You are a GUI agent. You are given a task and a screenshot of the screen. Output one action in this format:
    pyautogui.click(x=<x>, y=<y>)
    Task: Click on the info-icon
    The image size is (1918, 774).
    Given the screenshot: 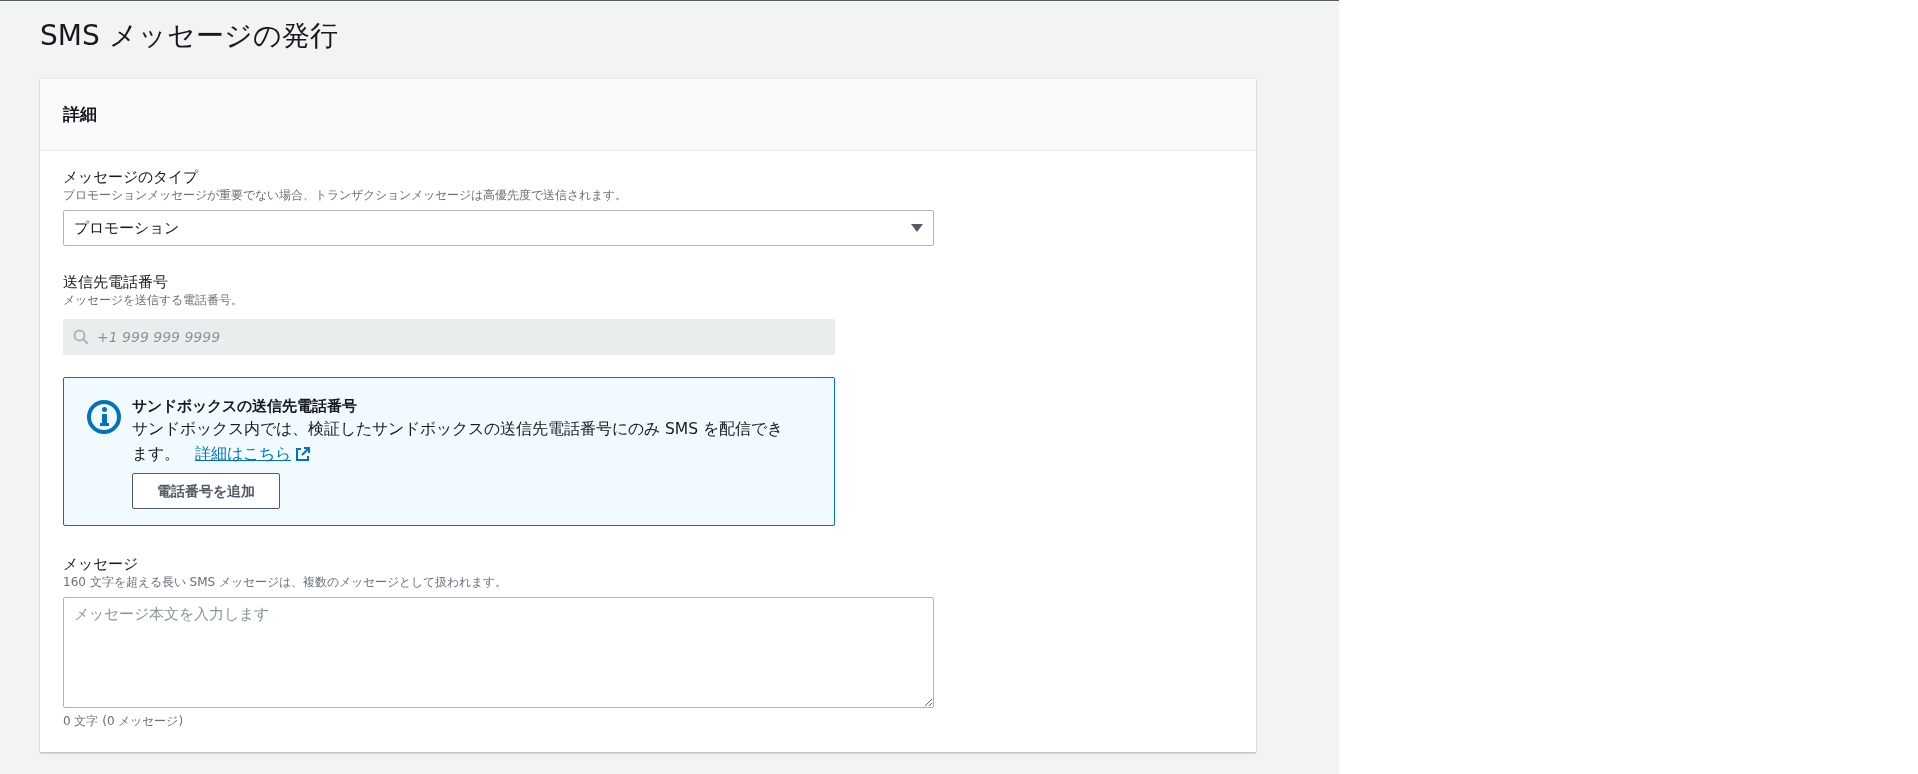 What is the action you would take?
    pyautogui.click(x=104, y=417)
    